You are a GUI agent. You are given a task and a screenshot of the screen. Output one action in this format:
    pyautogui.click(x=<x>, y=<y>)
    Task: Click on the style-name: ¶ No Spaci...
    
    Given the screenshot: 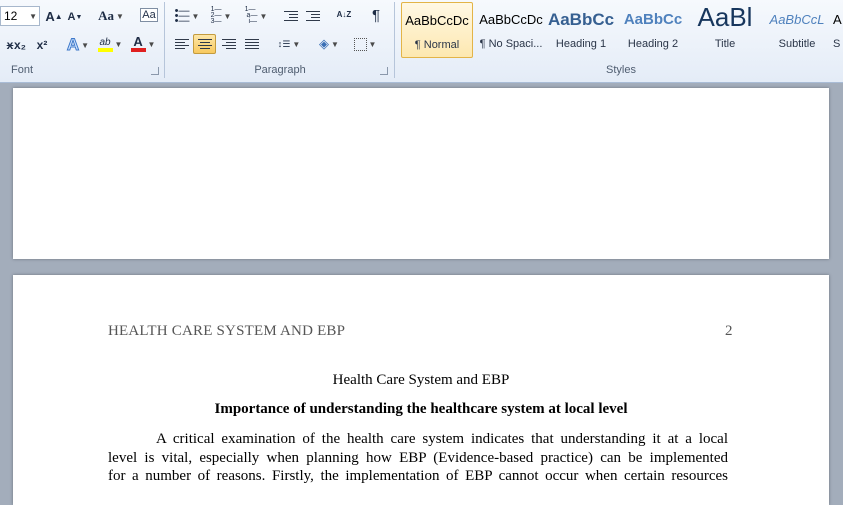 What is the action you would take?
    pyautogui.click(x=511, y=44)
    